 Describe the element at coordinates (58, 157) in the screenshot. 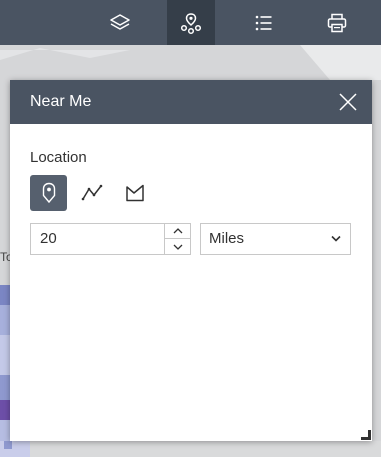

I see `location-label: Location` at that location.